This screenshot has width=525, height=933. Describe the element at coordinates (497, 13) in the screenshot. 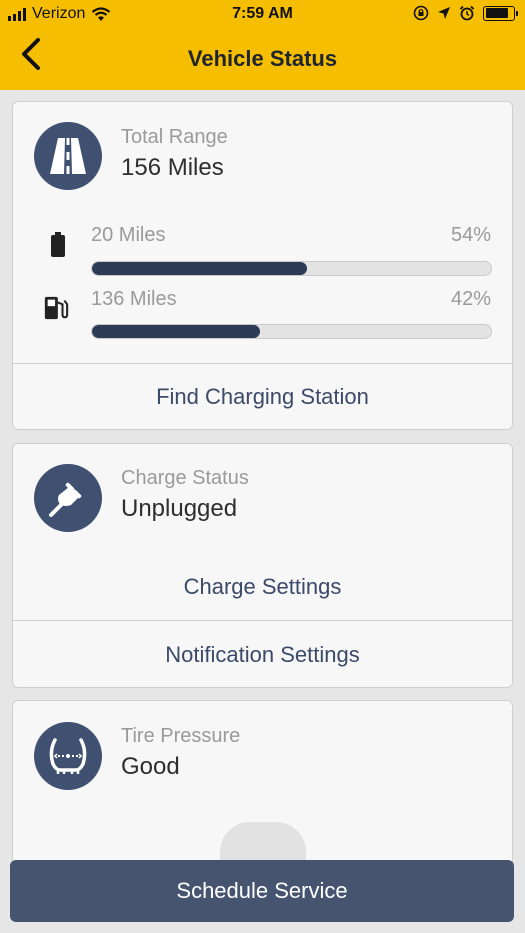

I see `battery-fill` at that location.